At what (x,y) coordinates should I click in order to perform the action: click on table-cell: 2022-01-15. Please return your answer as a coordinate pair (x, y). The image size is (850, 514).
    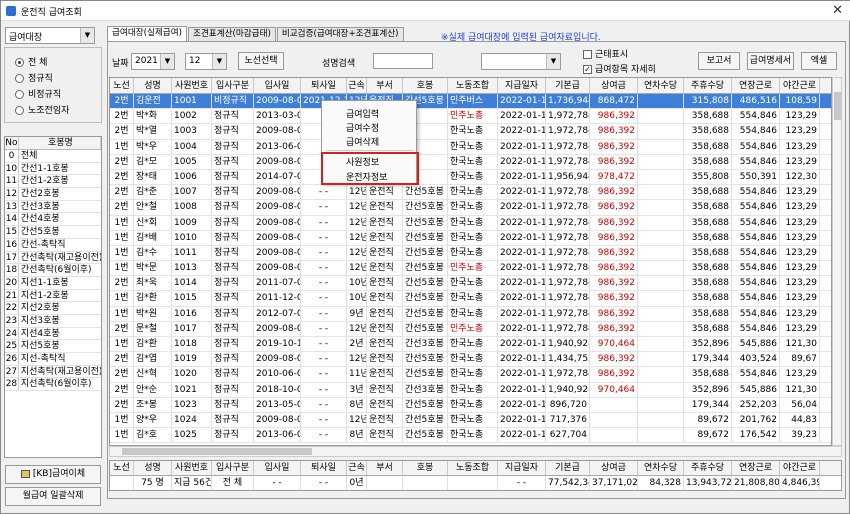
    Looking at the image, I should click on (522, 146).